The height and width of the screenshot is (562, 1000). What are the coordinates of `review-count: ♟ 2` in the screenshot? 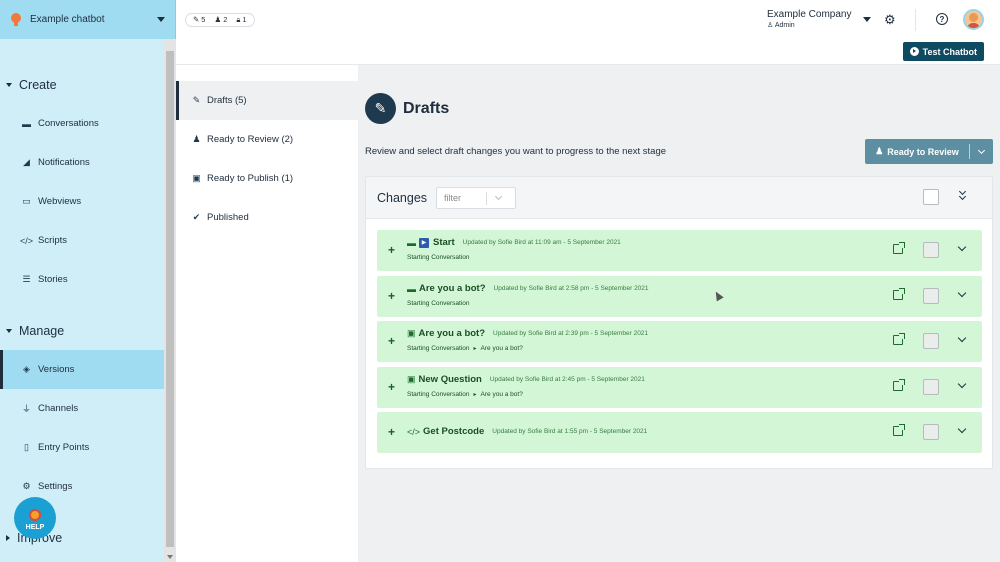 It's located at (220, 19).